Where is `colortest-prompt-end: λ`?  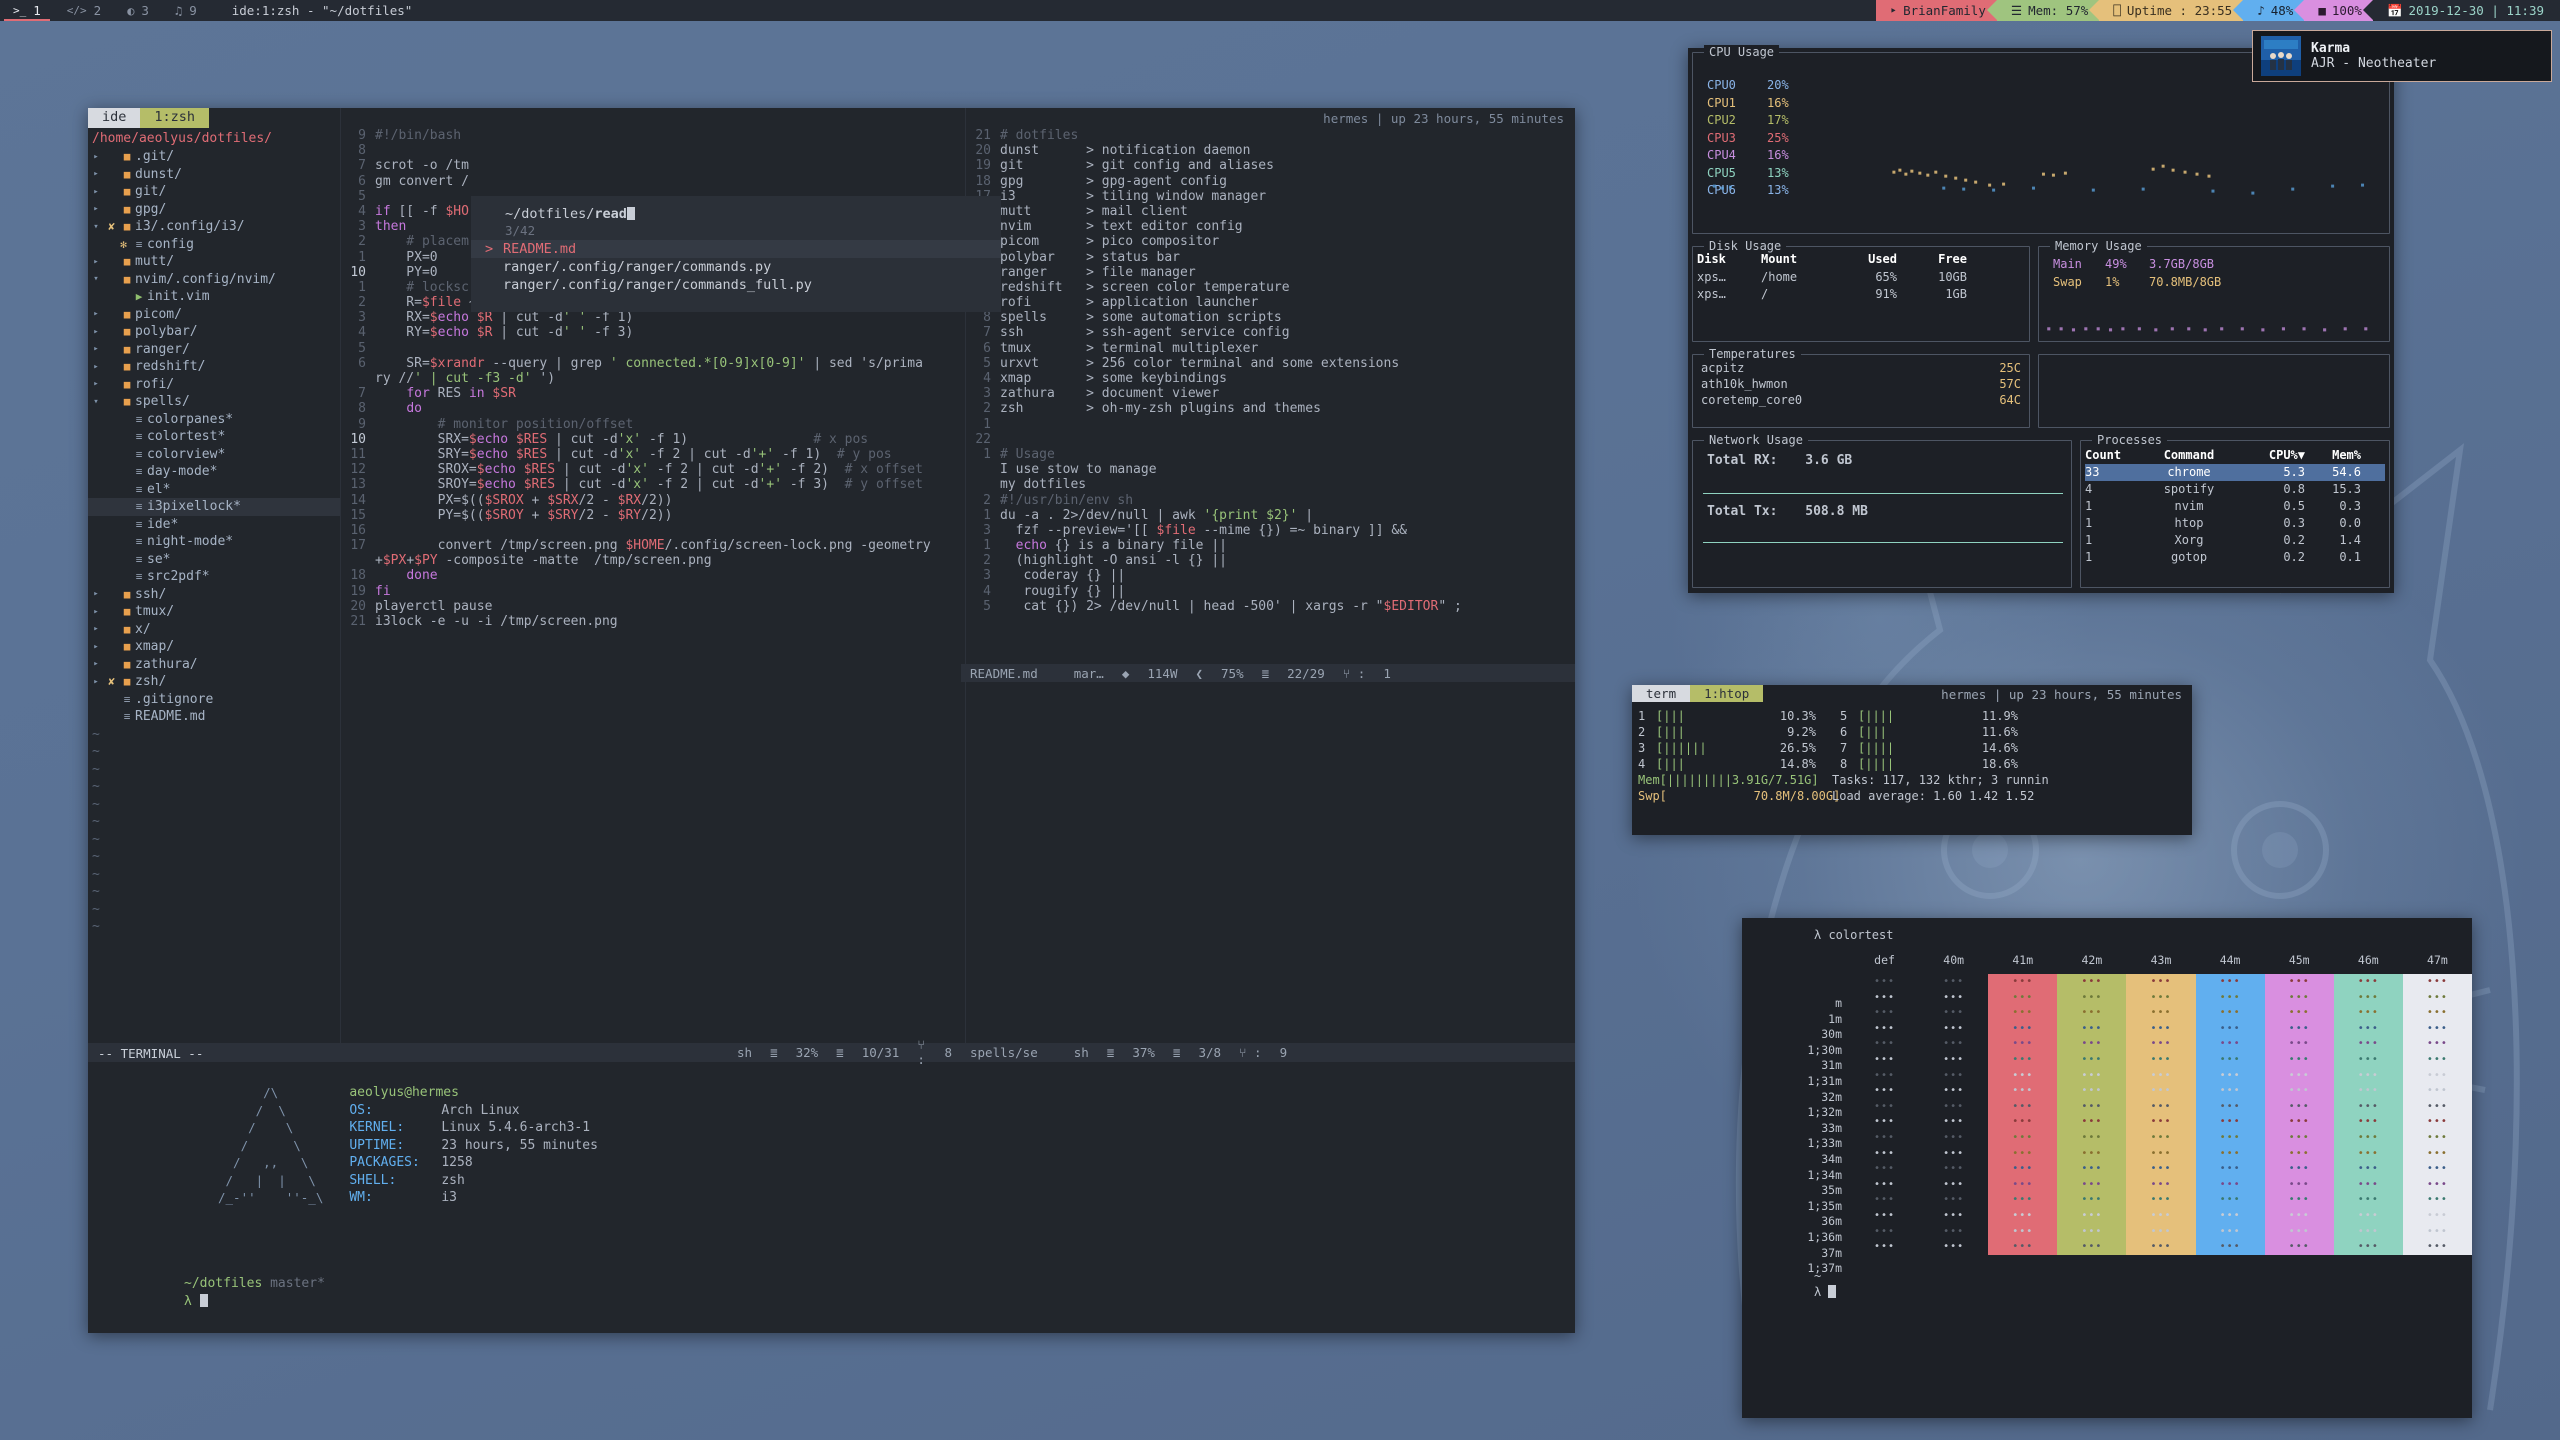
colortest-prompt-end: λ is located at coordinates (2107, 1291).